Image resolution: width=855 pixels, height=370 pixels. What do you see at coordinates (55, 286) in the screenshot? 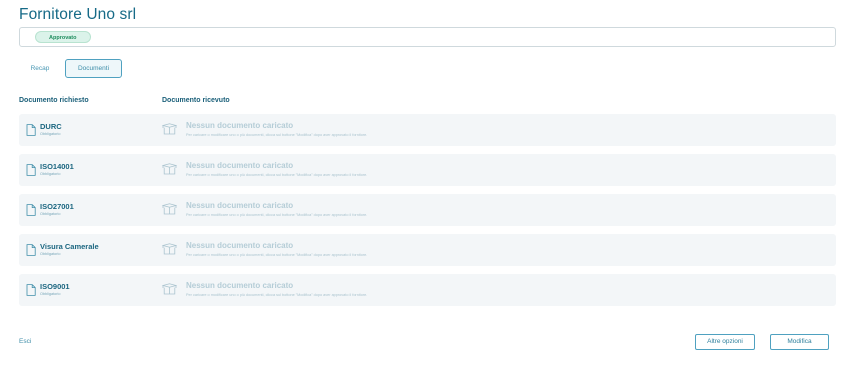
I see `document-name: ISO9001` at bounding box center [55, 286].